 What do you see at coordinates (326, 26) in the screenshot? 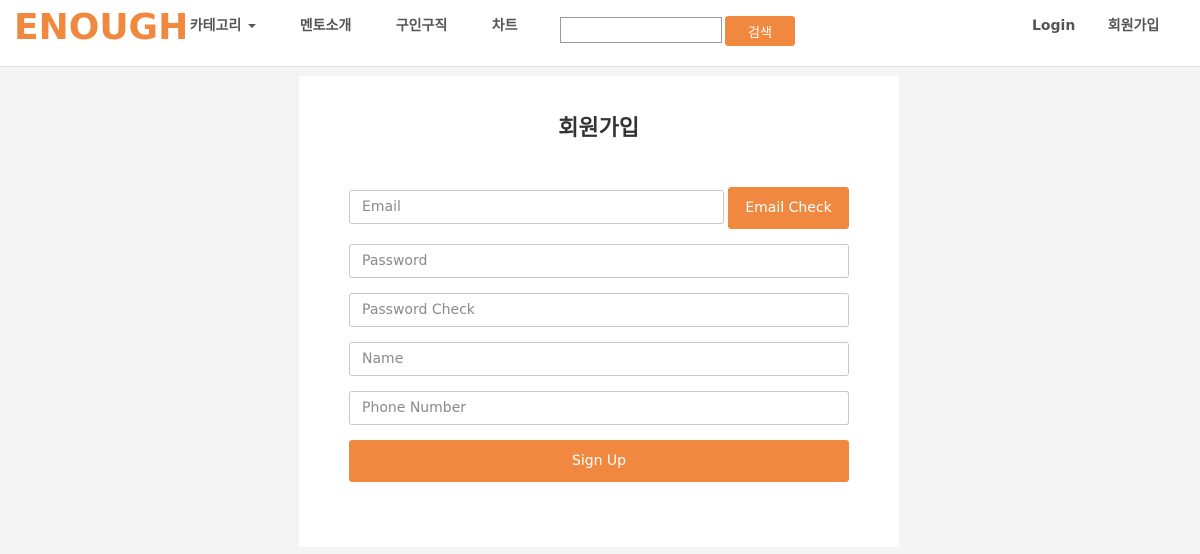
I see `nav-mentor: 멘토소개` at bounding box center [326, 26].